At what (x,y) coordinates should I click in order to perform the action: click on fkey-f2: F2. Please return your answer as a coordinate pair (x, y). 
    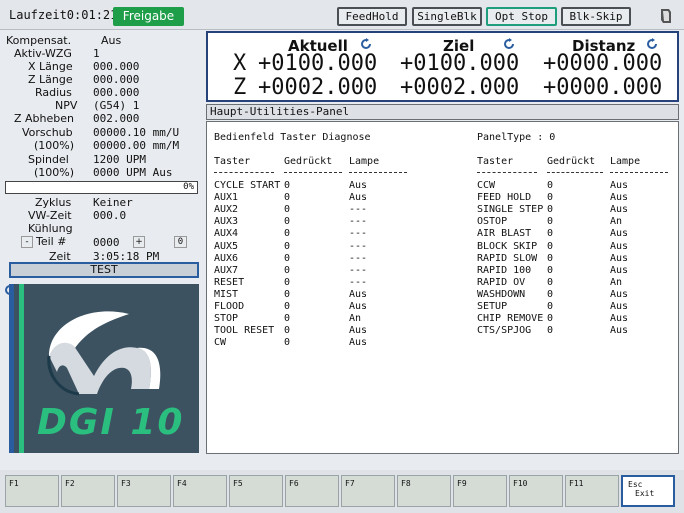
    Looking at the image, I should click on (88, 491).